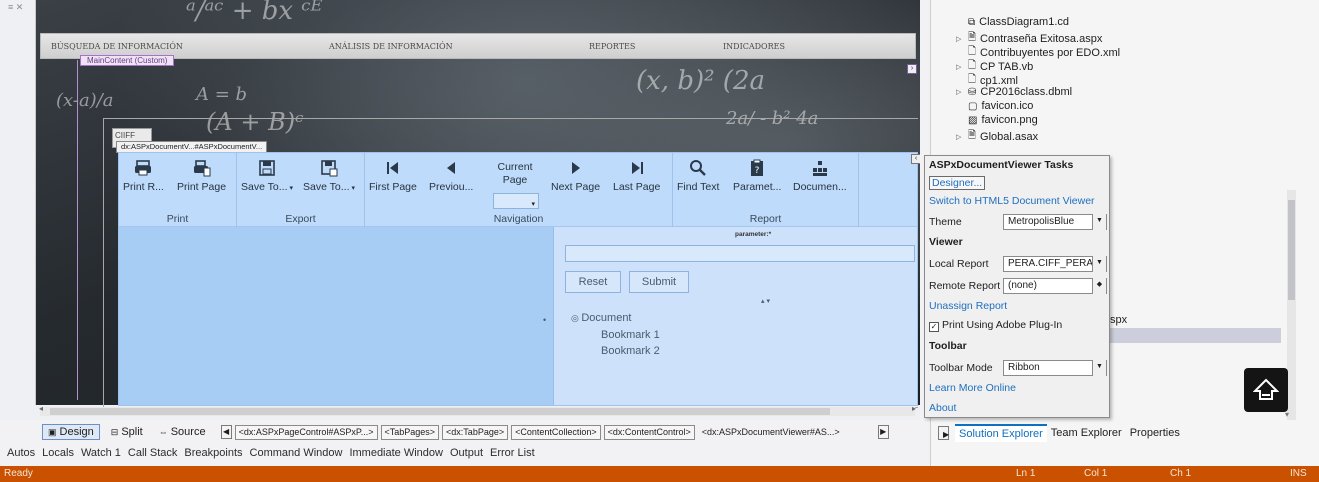  Describe the element at coordinates (740, 253) in the screenshot. I see `parameter-input` at that location.